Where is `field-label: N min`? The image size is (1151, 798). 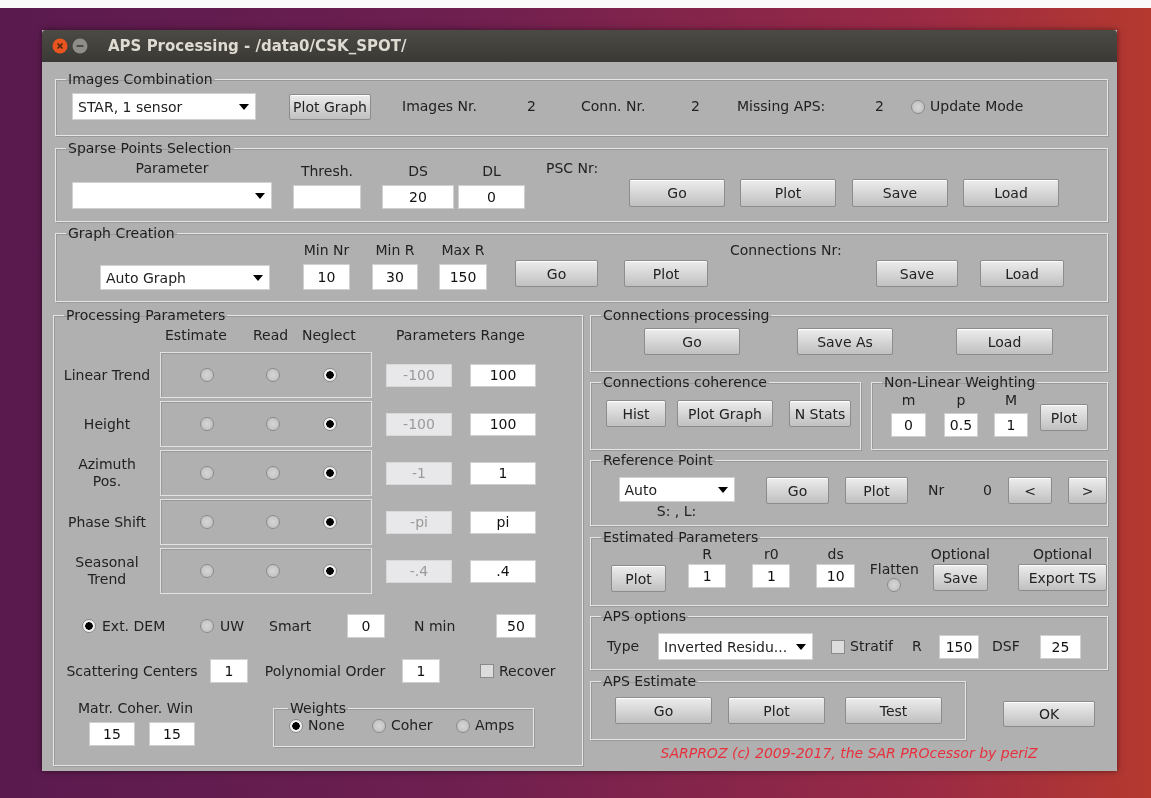
field-label: N min is located at coordinates (435, 626).